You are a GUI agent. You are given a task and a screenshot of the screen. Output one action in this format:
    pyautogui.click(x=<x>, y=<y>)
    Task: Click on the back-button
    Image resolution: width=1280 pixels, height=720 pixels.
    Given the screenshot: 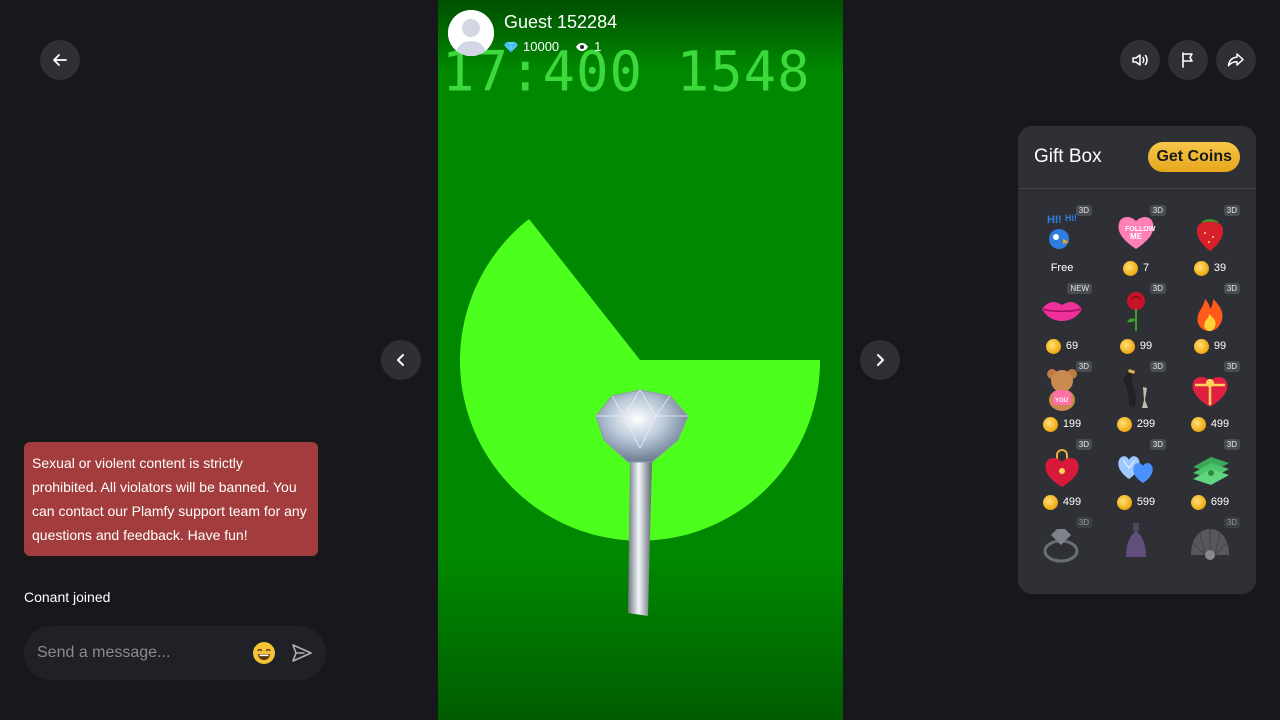 What is the action you would take?
    pyautogui.click(x=60, y=60)
    